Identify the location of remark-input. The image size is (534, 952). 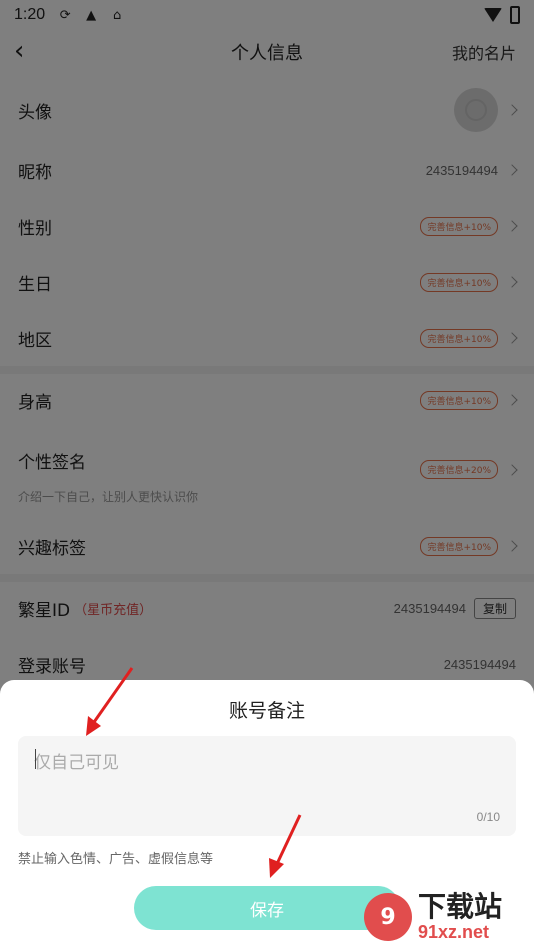
(267, 786).